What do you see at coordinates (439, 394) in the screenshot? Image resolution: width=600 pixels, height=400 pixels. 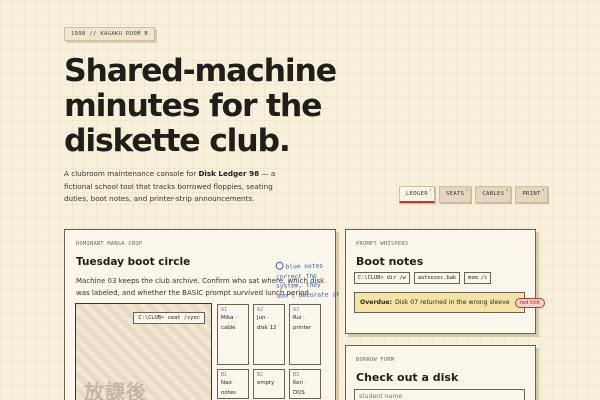 I see `student-name-input` at bounding box center [439, 394].